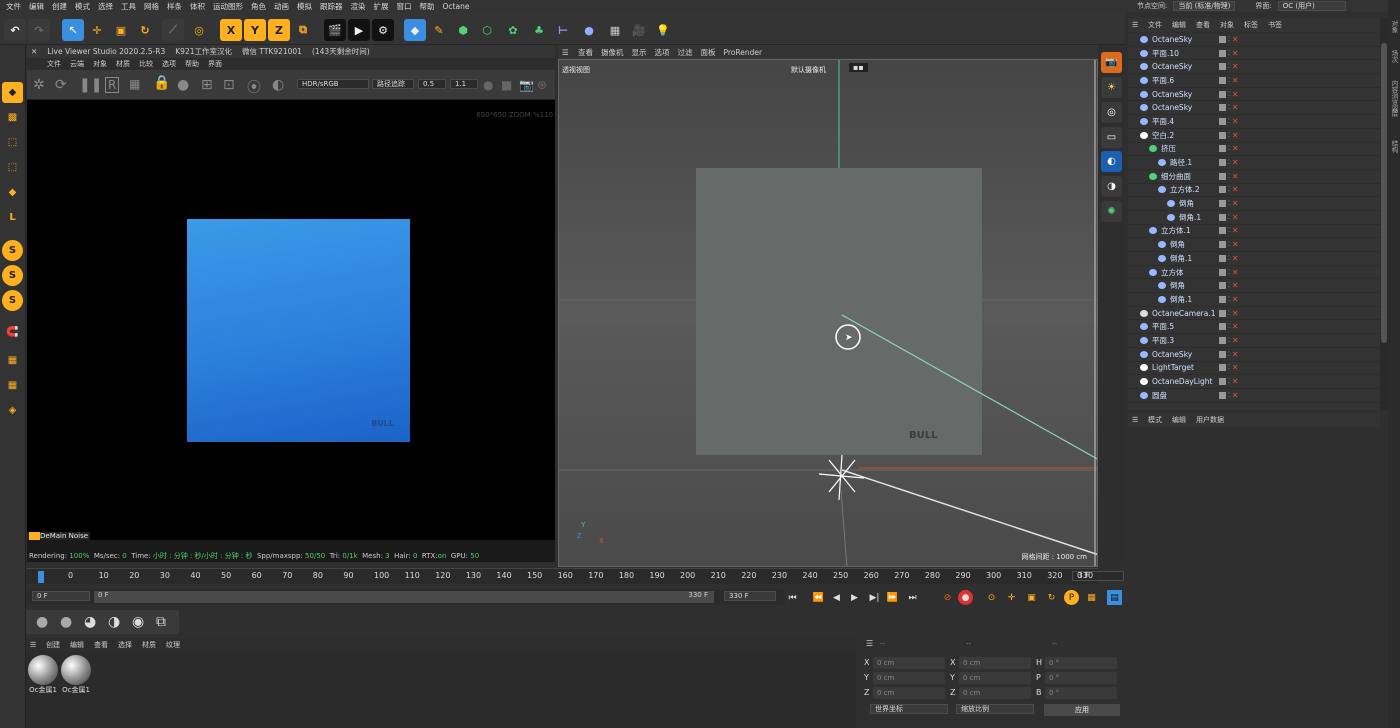 The image size is (1400, 728). Describe the element at coordinates (1204, 6) in the screenshot. I see `node-space-select: 当前 (标准/物理)` at that location.